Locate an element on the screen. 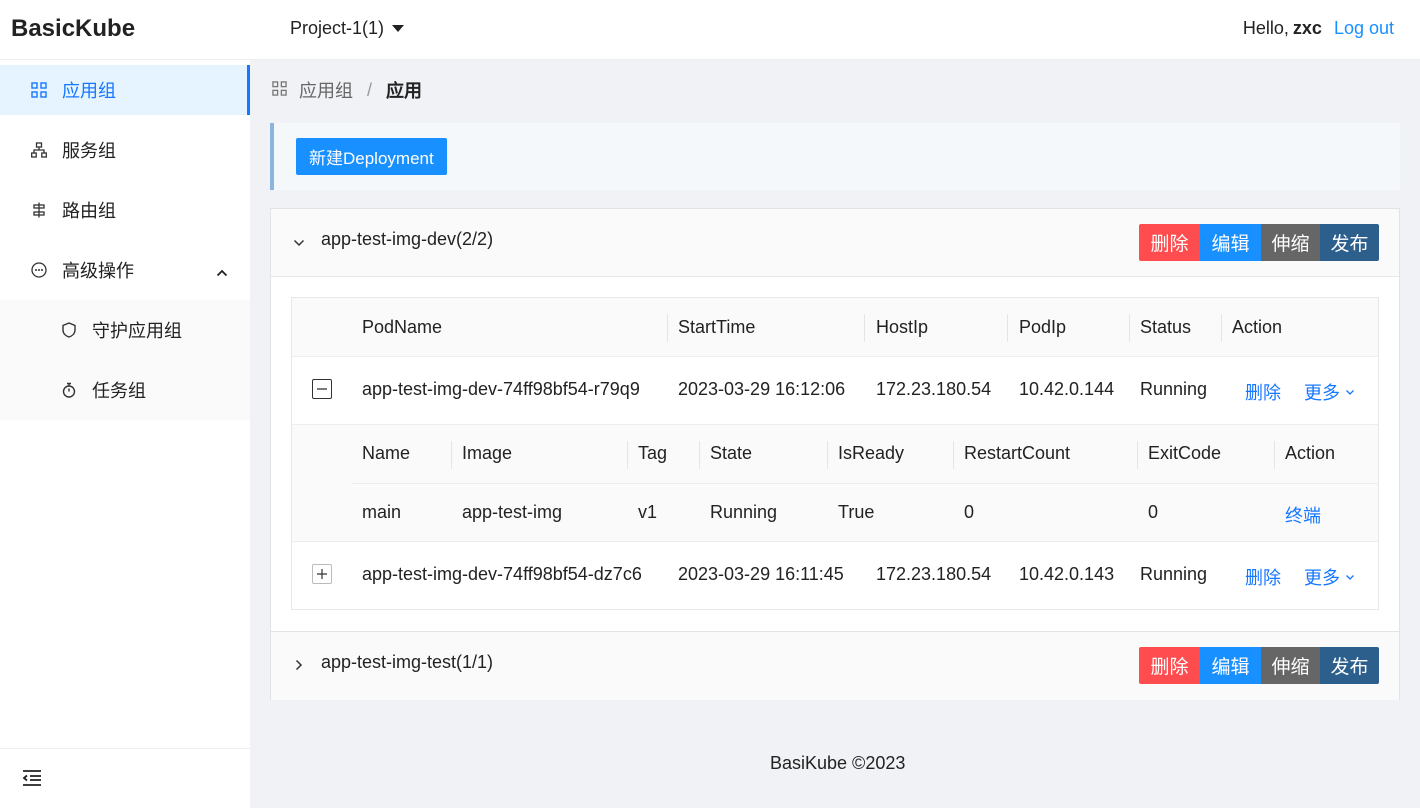 This screenshot has height=808, width=1420. menu-fold-icon is located at coordinates (32, 780).